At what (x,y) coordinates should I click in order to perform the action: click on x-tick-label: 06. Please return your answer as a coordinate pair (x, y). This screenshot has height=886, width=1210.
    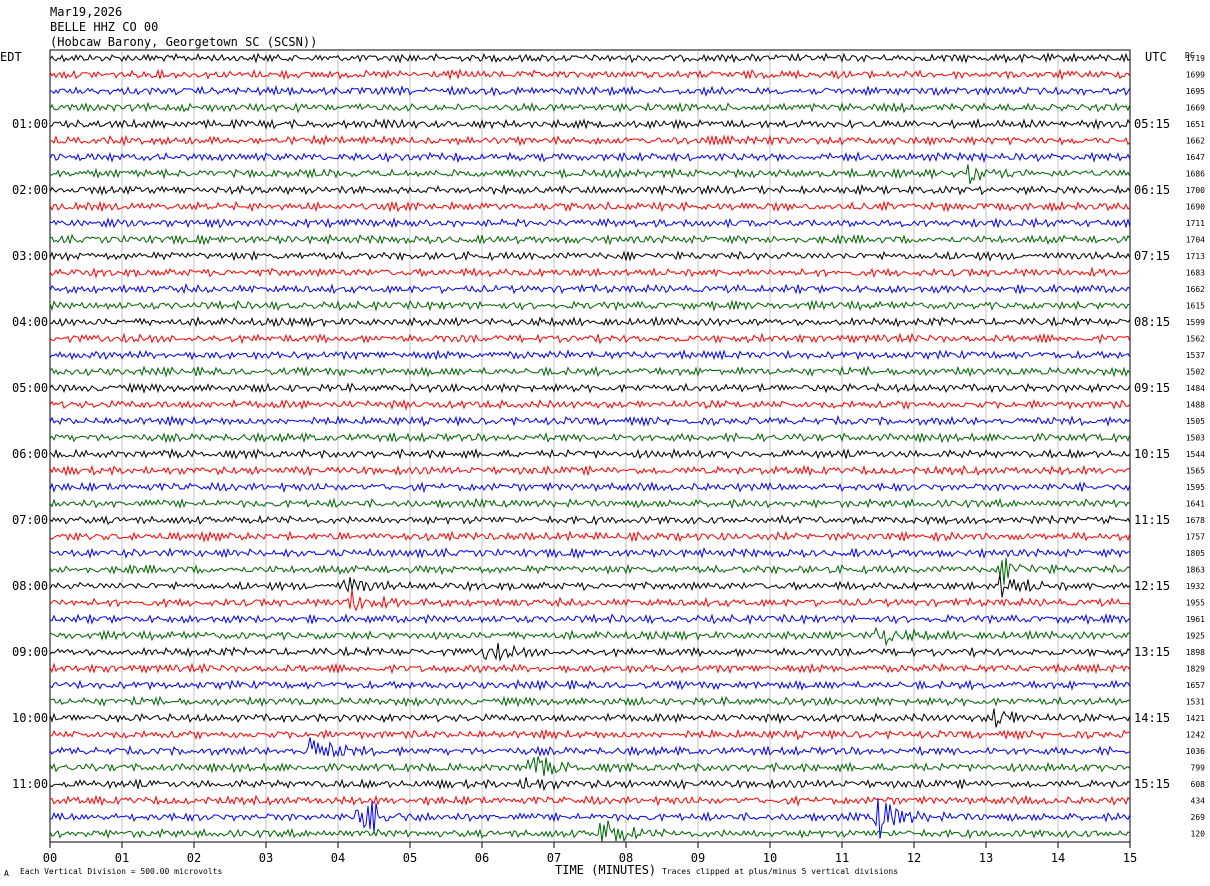
    Looking at the image, I should click on (482, 858).